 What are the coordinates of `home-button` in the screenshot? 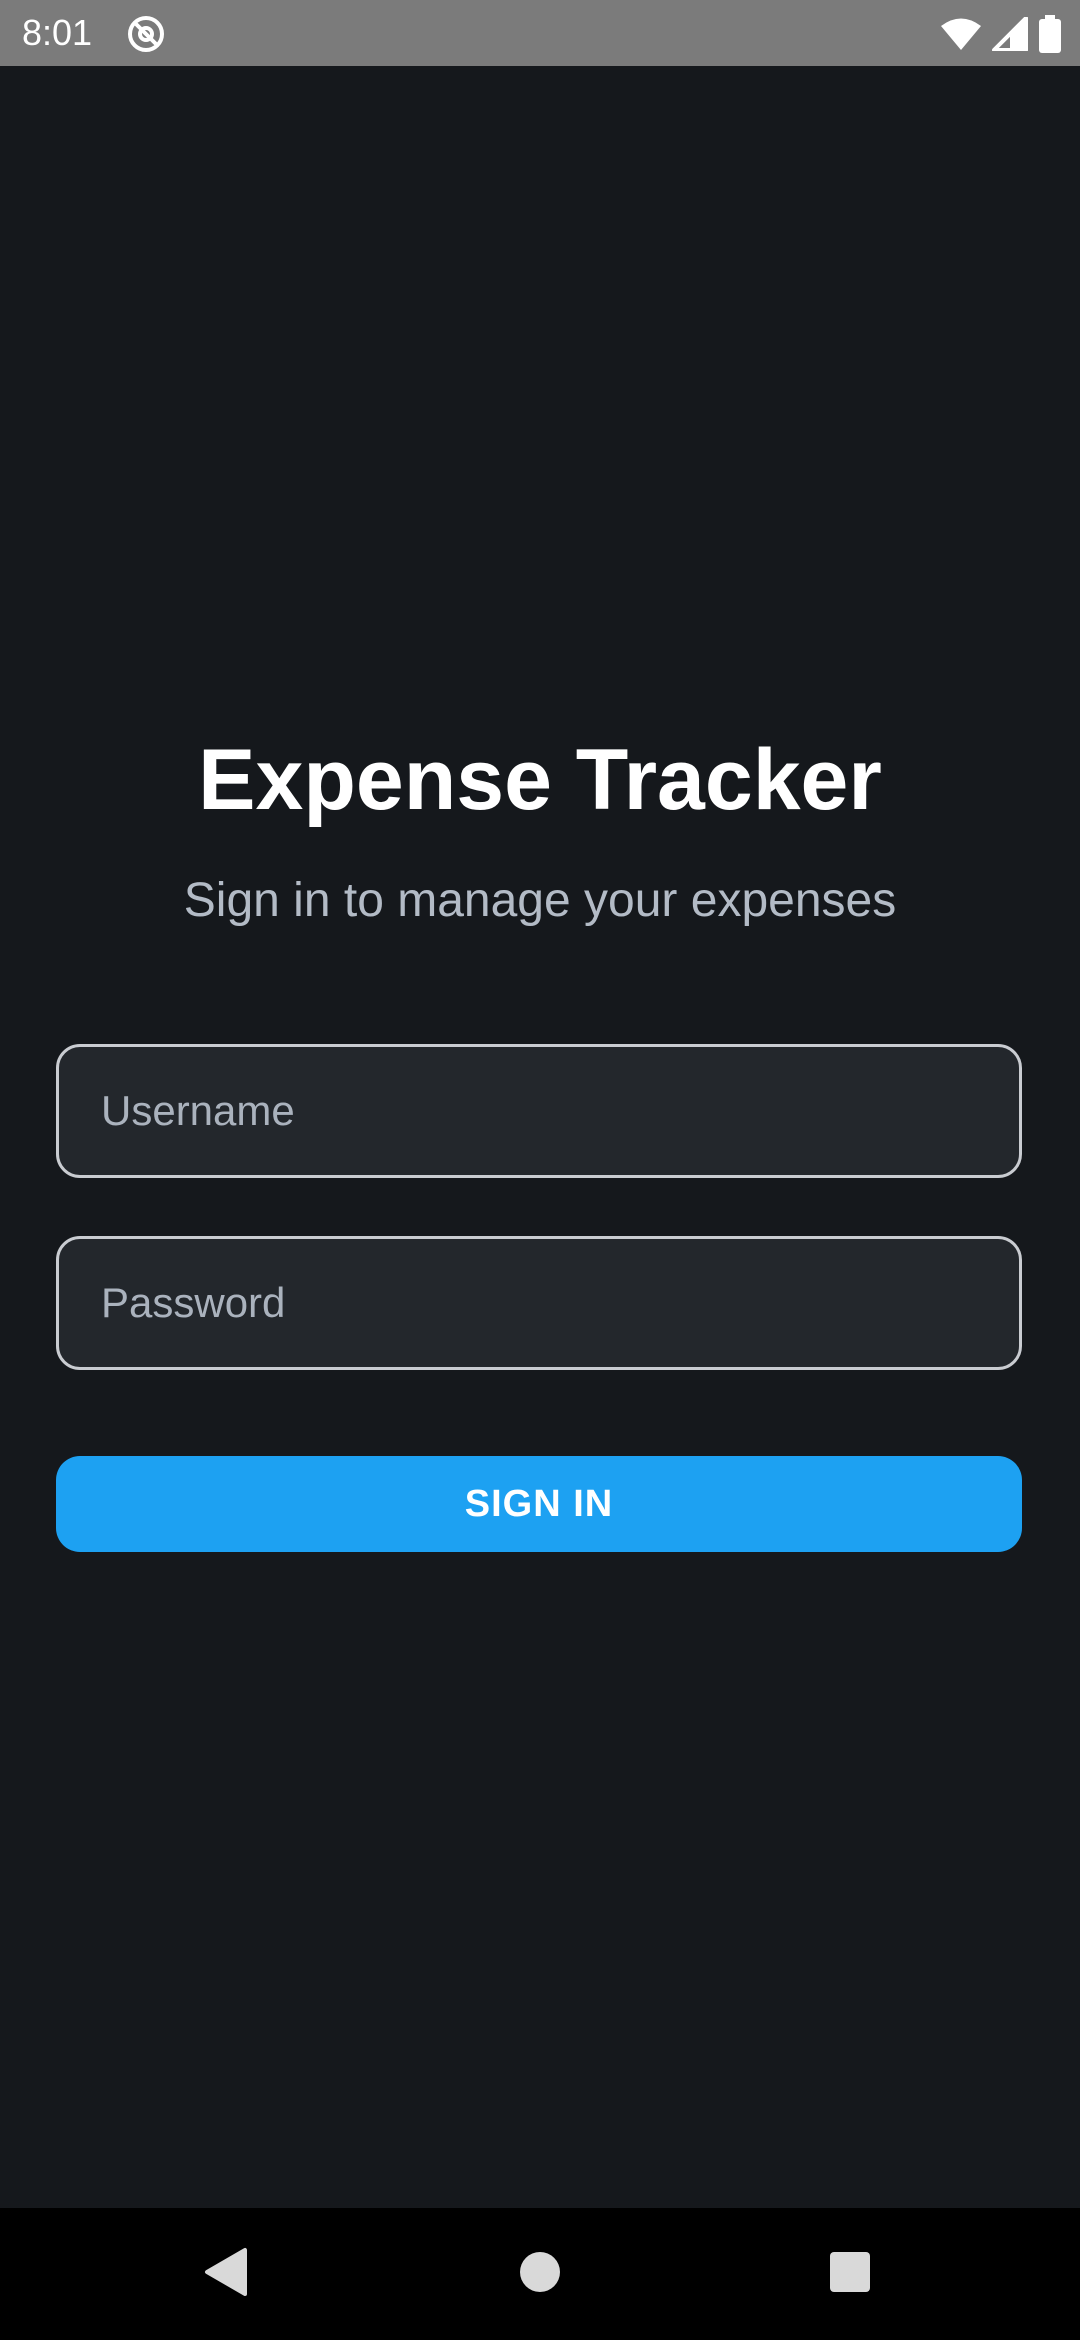 It's located at (540, 2274).